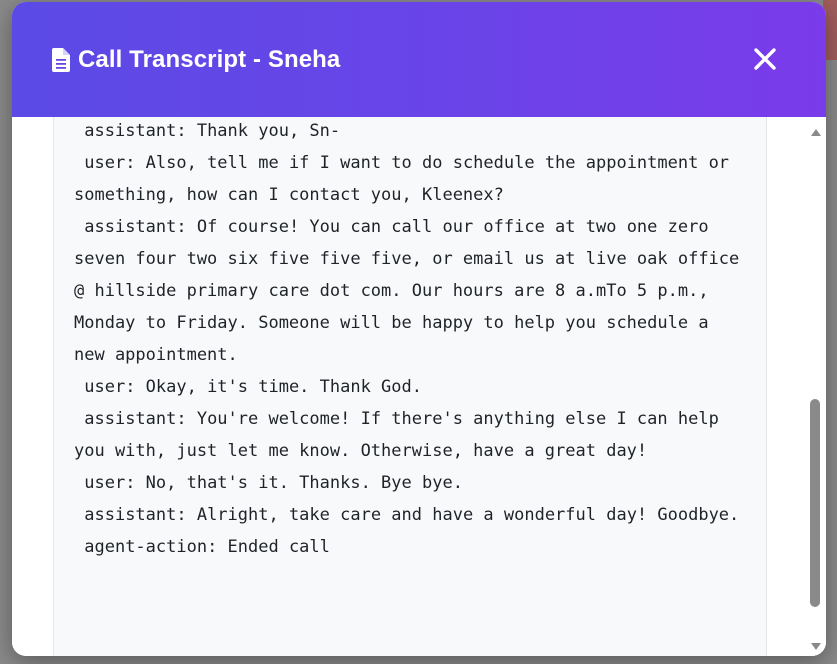 The height and width of the screenshot is (664, 837). What do you see at coordinates (765, 59) in the screenshot?
I see `close-icon` at bounding box center [765, 59].